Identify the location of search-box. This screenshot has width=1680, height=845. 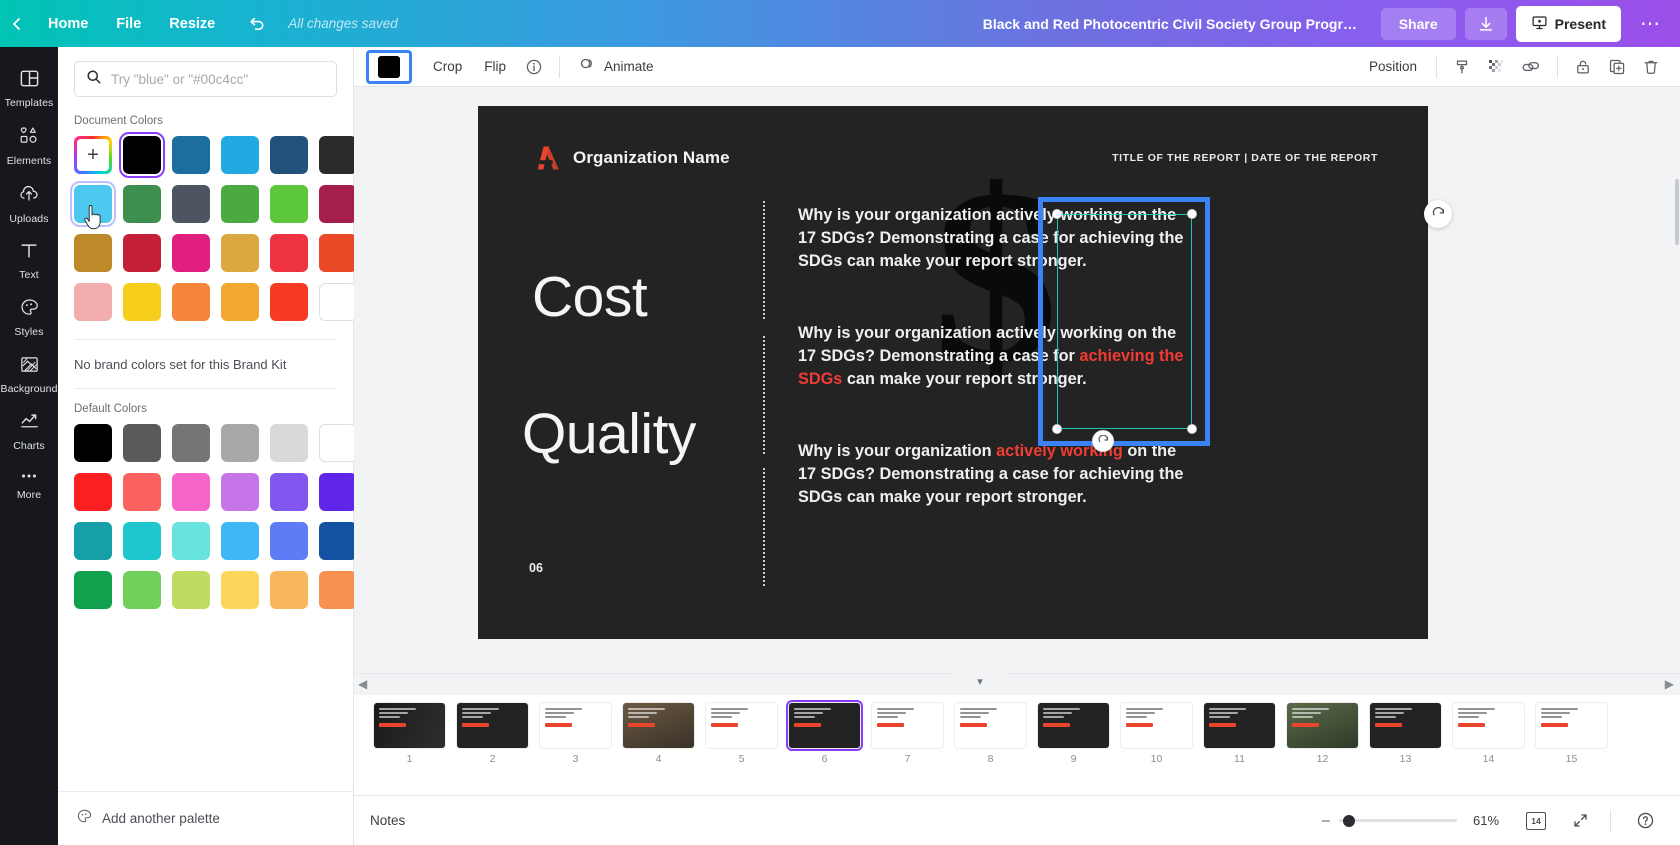
(205, 79).